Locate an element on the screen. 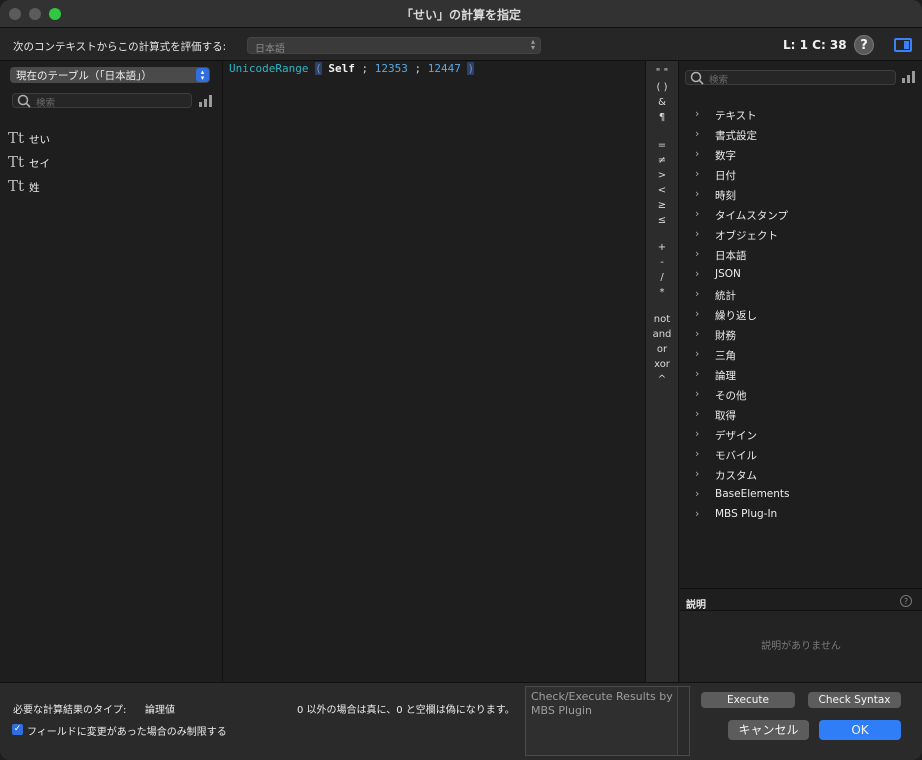 This screenshot has width=922, height=760. function-token: UnicodeRange is located at coordinates (269, 68).